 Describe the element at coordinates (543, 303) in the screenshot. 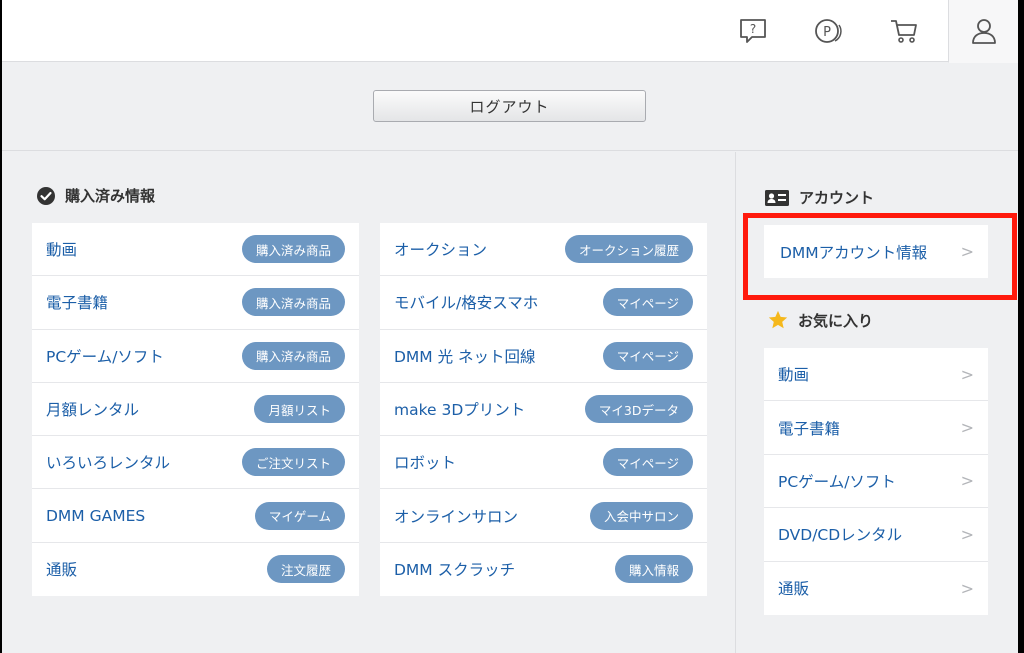

I see `purchased-row: モバイル/格安スマホ マイページ` at that location.